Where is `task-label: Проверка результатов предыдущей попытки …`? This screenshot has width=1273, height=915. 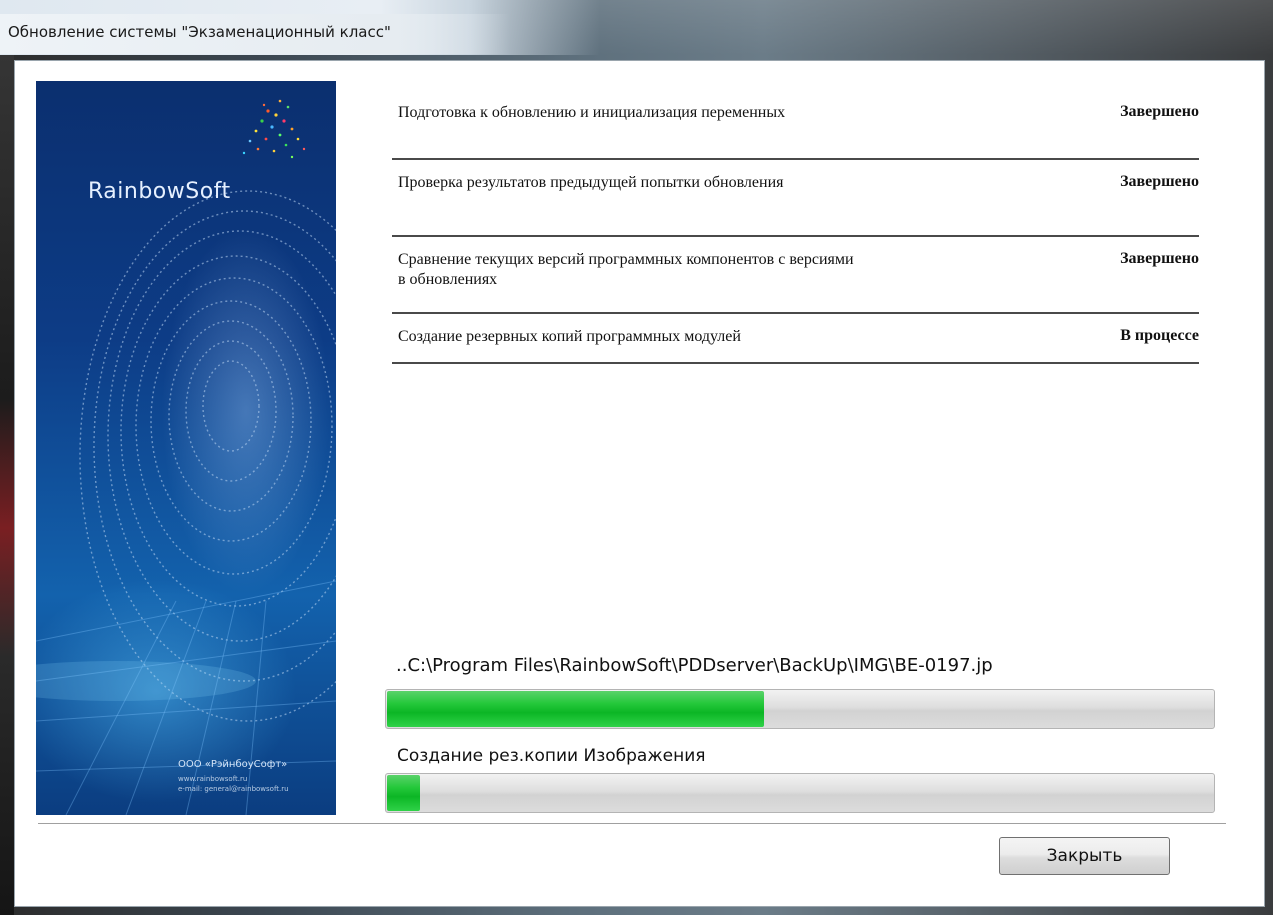 task-label: Проверка результатов предыдущей попытки … is located at coordinates (591, 182).